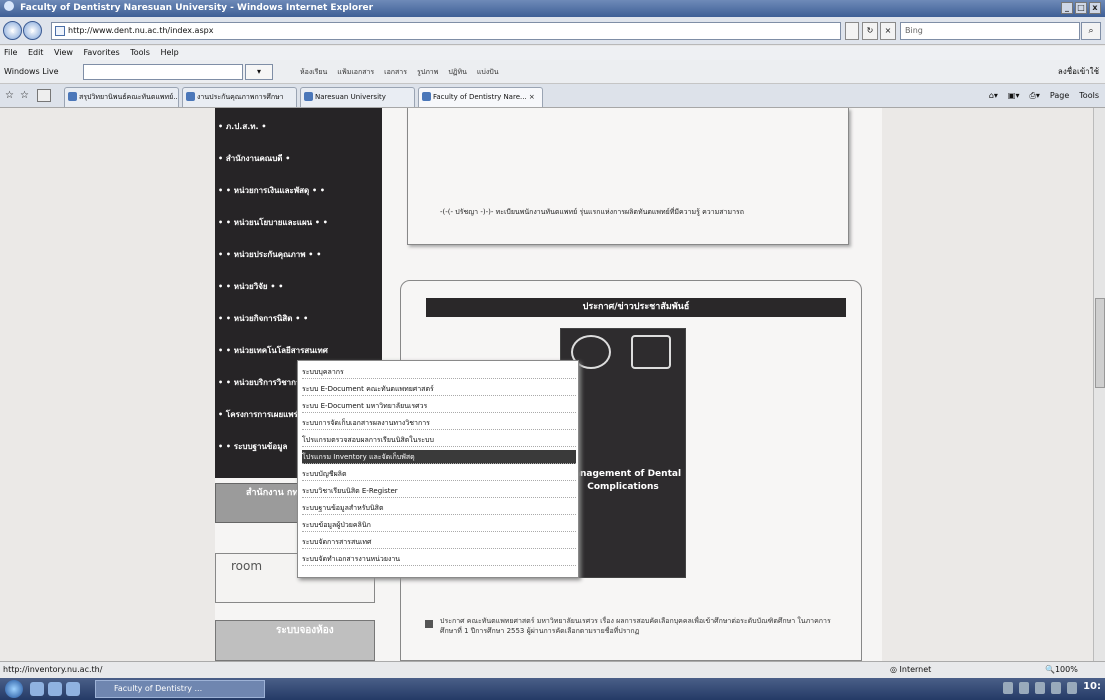 This screenshot has height=700, width=1105. Describe the element at coordinates (439, 440) in the screenshot. I see `dropdown-item: โปรแกรมตรวจสอบผลการเรียนนิสิตในระบบ` at that location.